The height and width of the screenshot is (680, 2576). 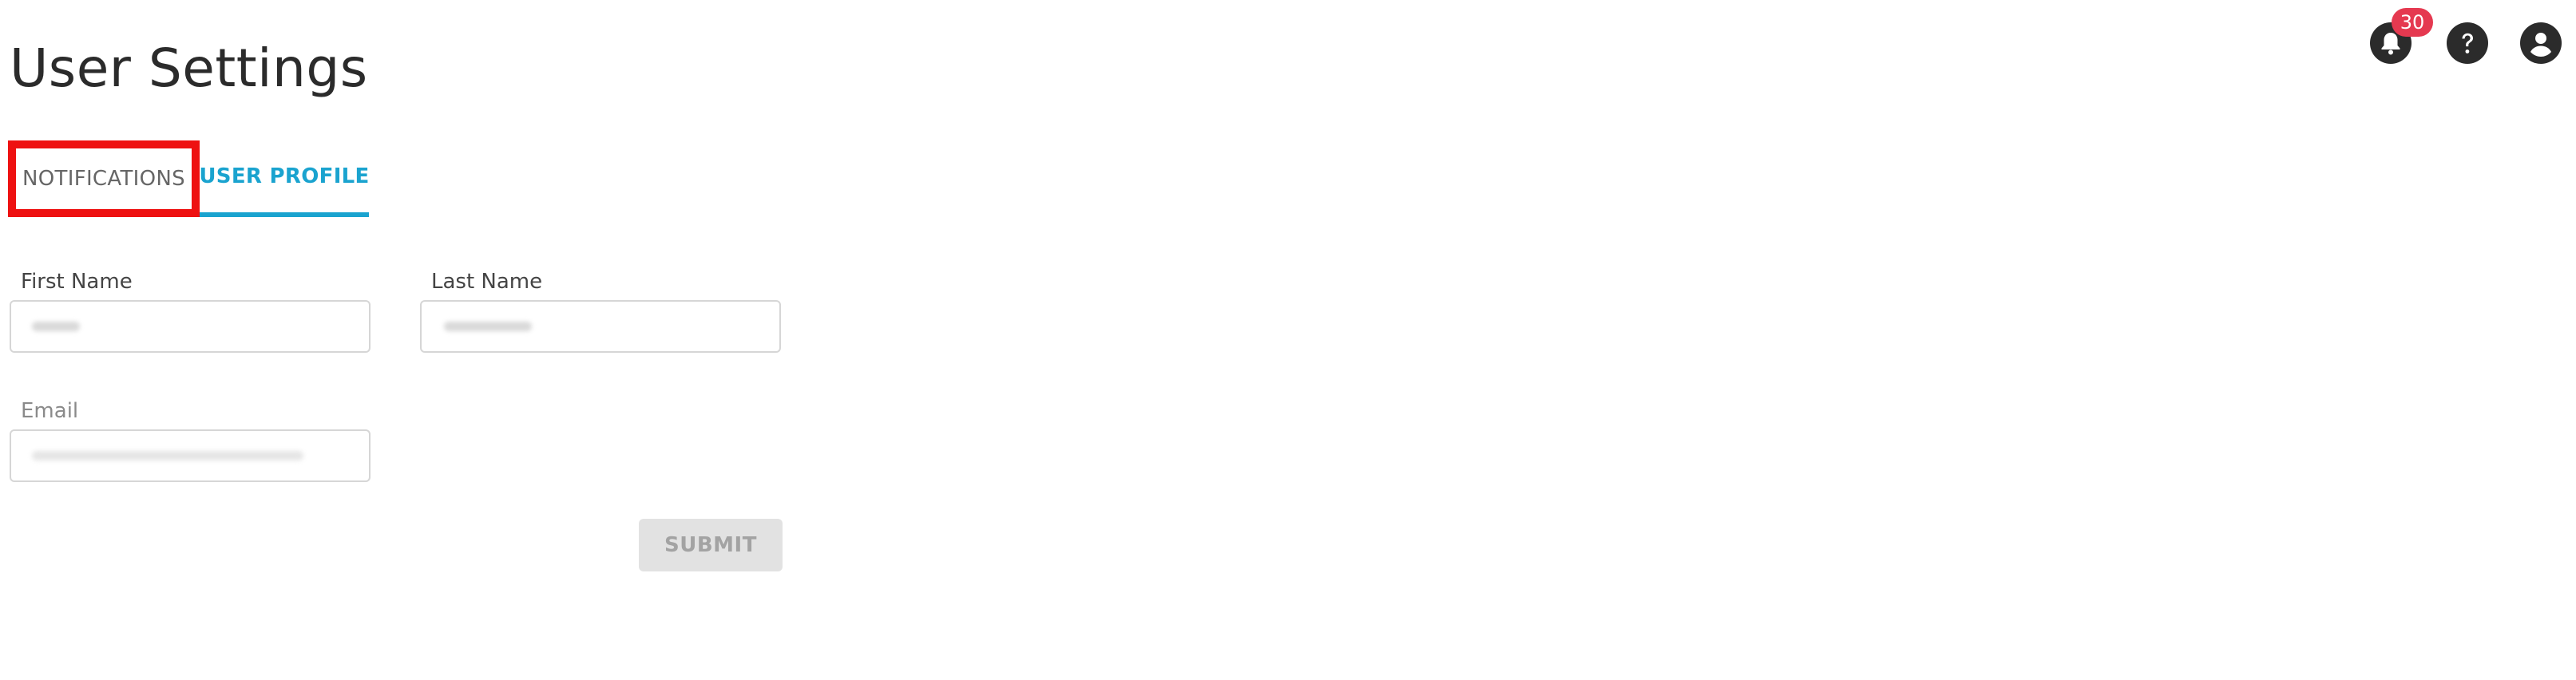 I want to click on account-icon, so click(x=2540, y=45).